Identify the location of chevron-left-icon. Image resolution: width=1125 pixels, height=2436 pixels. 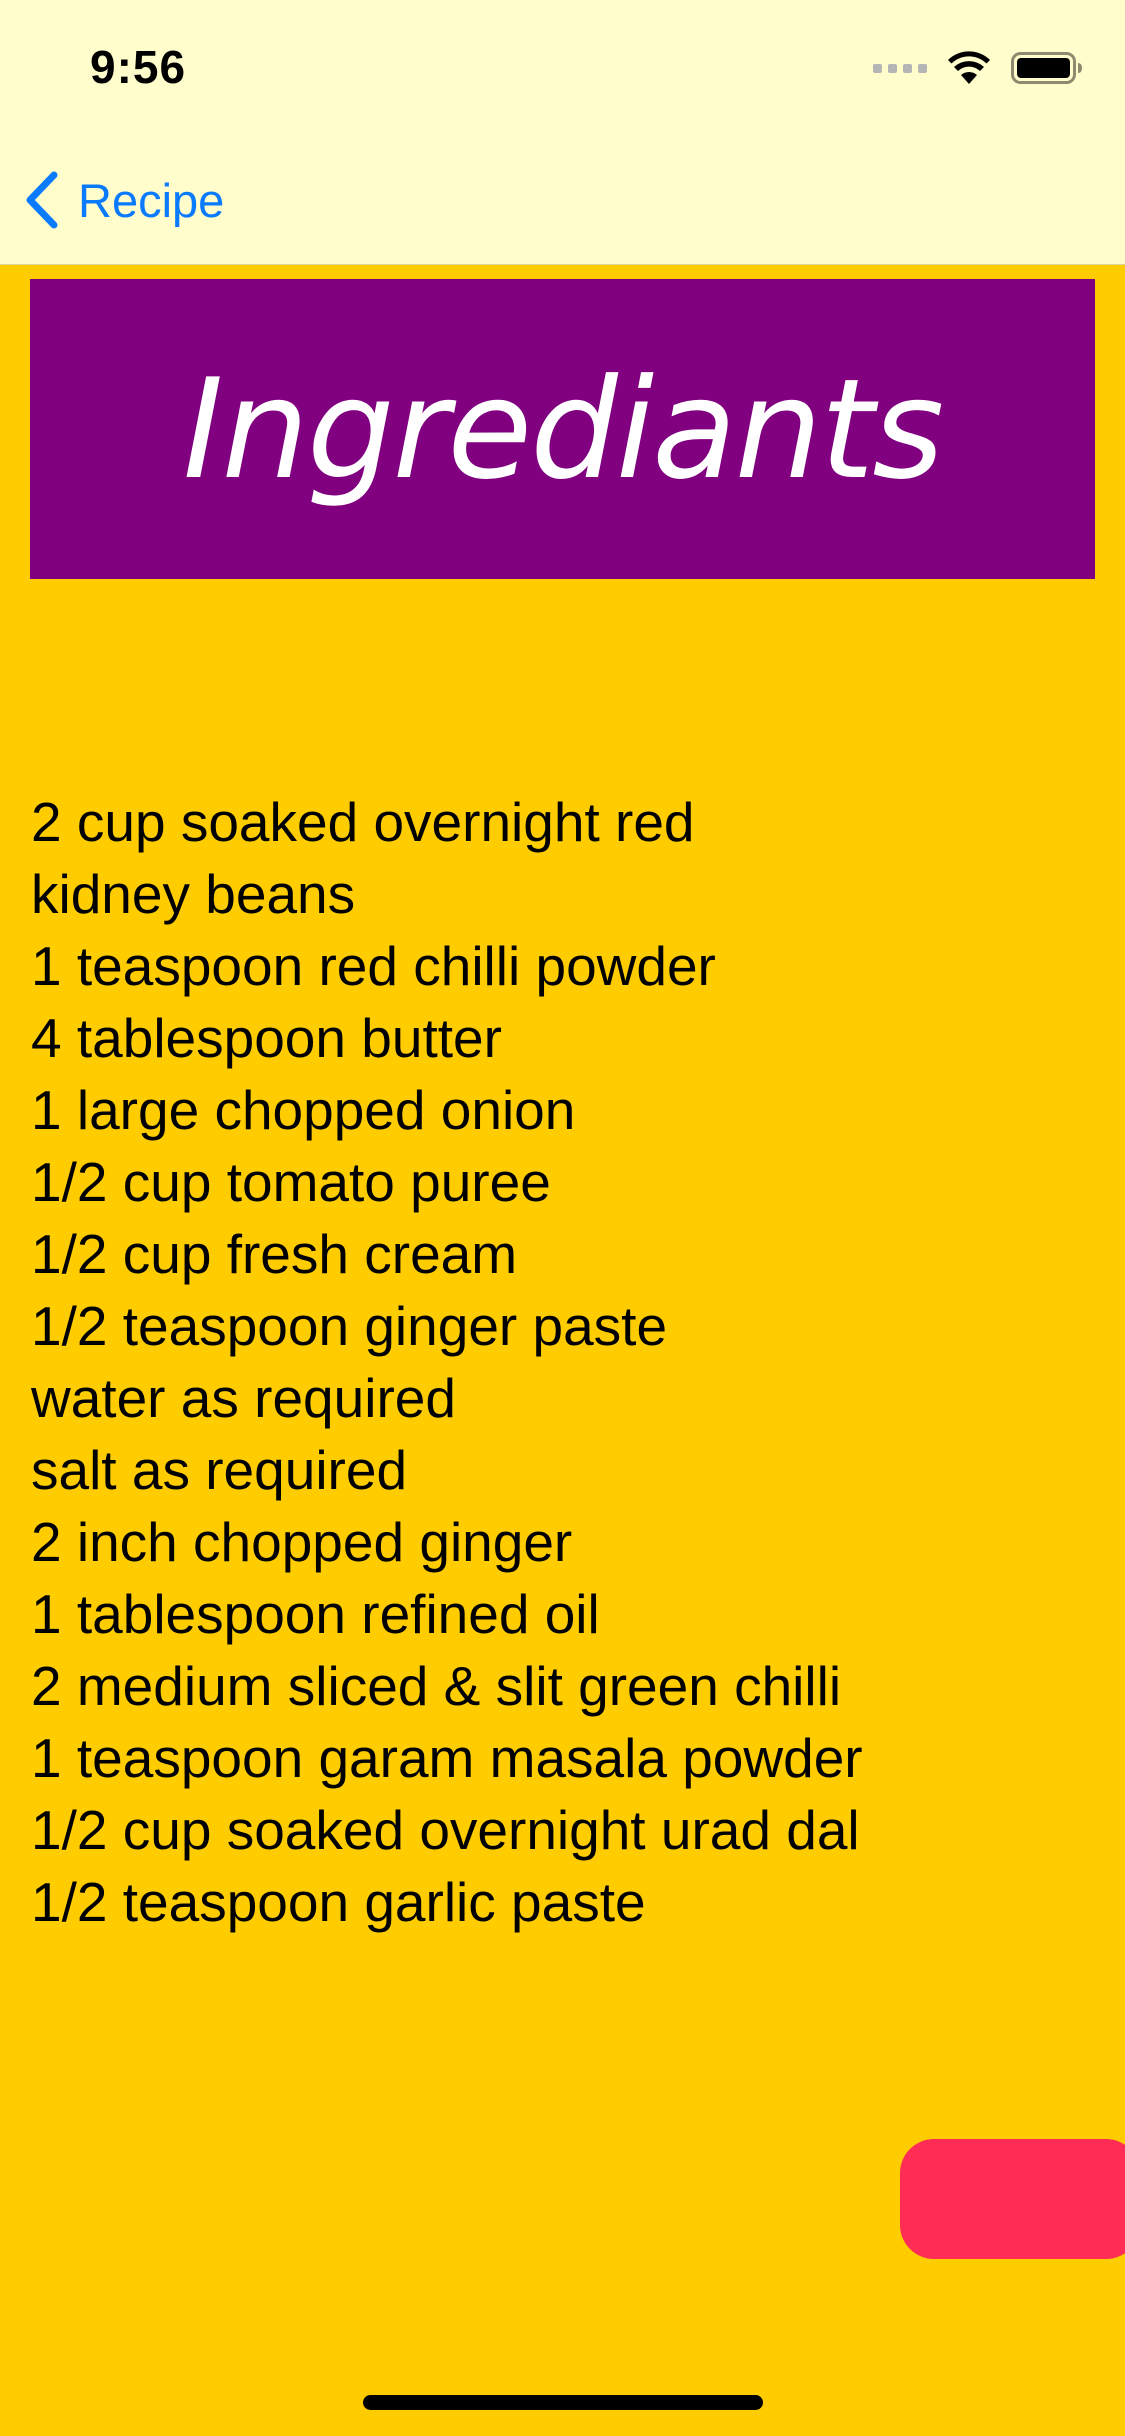
(42, 200).